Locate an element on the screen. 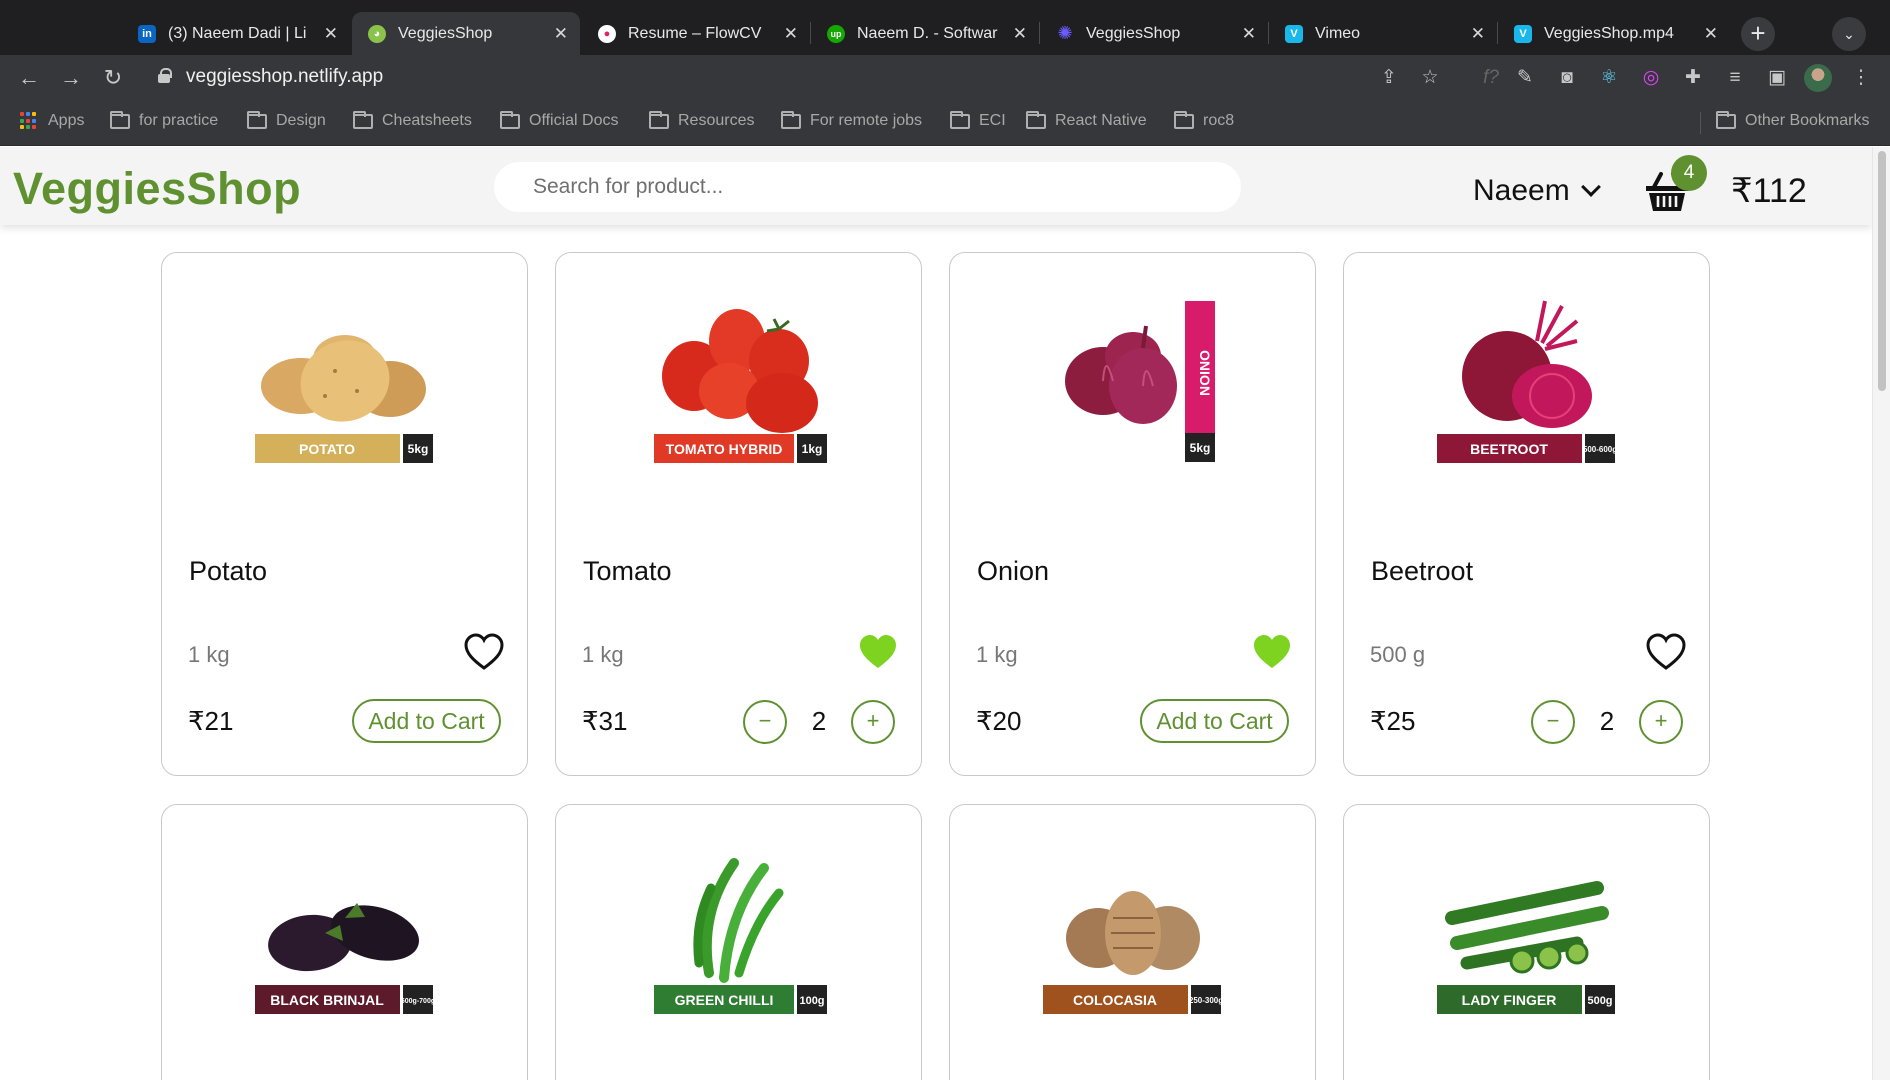 This screenshot has height=1080, width=1890. tab-search-chevron-icon: ⌄ is located at coordinates (1849, 34).